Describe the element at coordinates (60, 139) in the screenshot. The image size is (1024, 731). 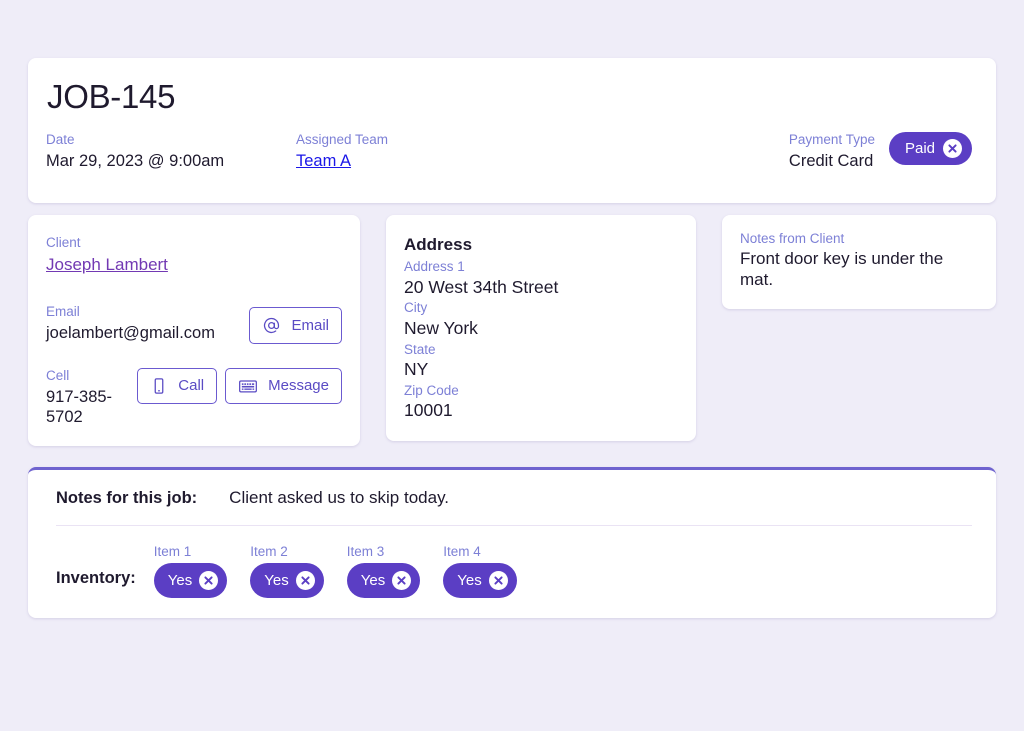
I see `date-label: Date` at that location.